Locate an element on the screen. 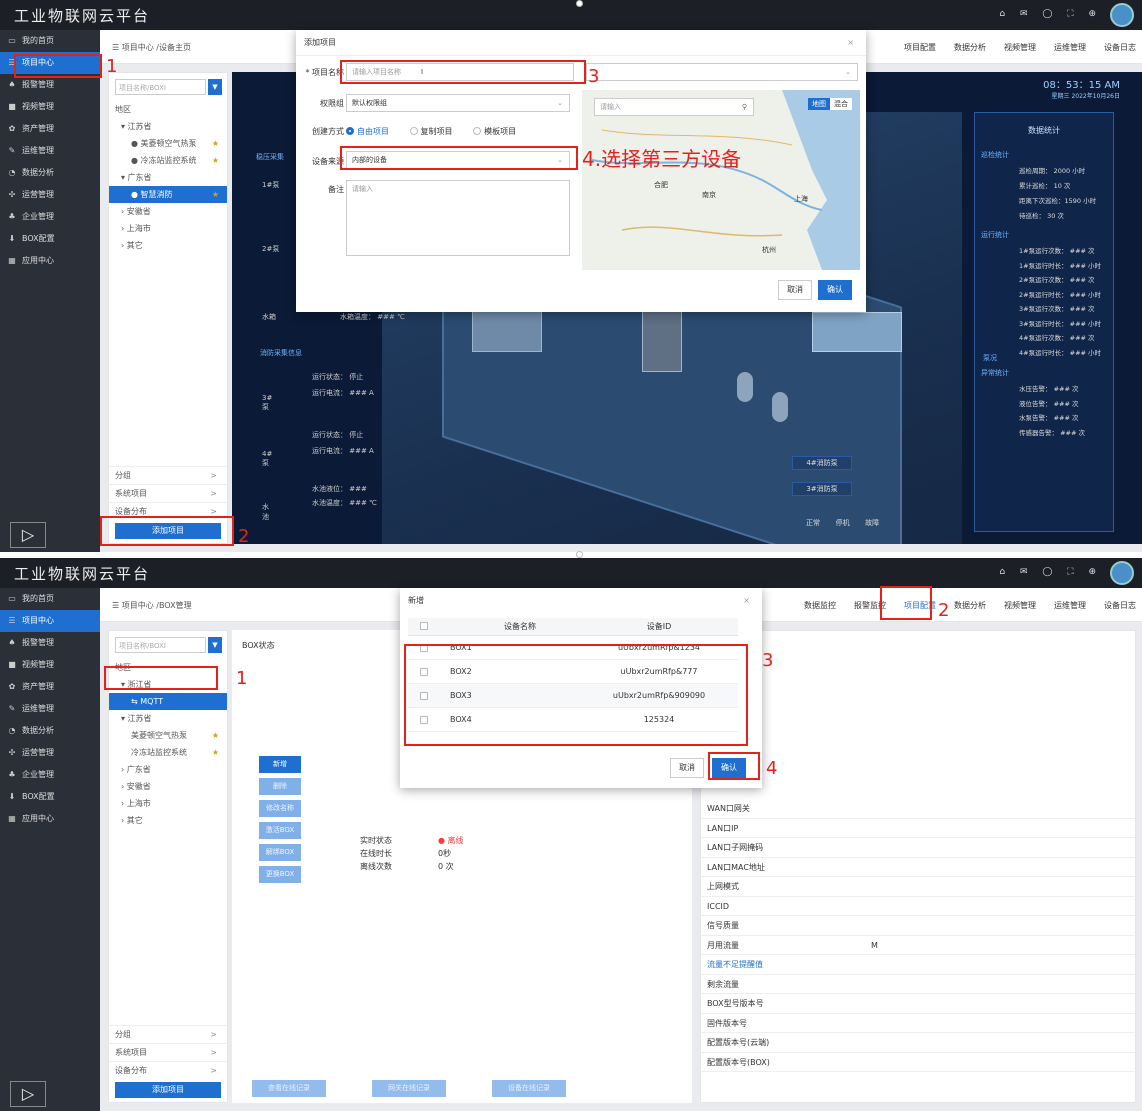 This screenshot has height=1111, width=1142. tree-node: ● 美菱顿空气热泵 ★ is located at coordinates (168, 143).